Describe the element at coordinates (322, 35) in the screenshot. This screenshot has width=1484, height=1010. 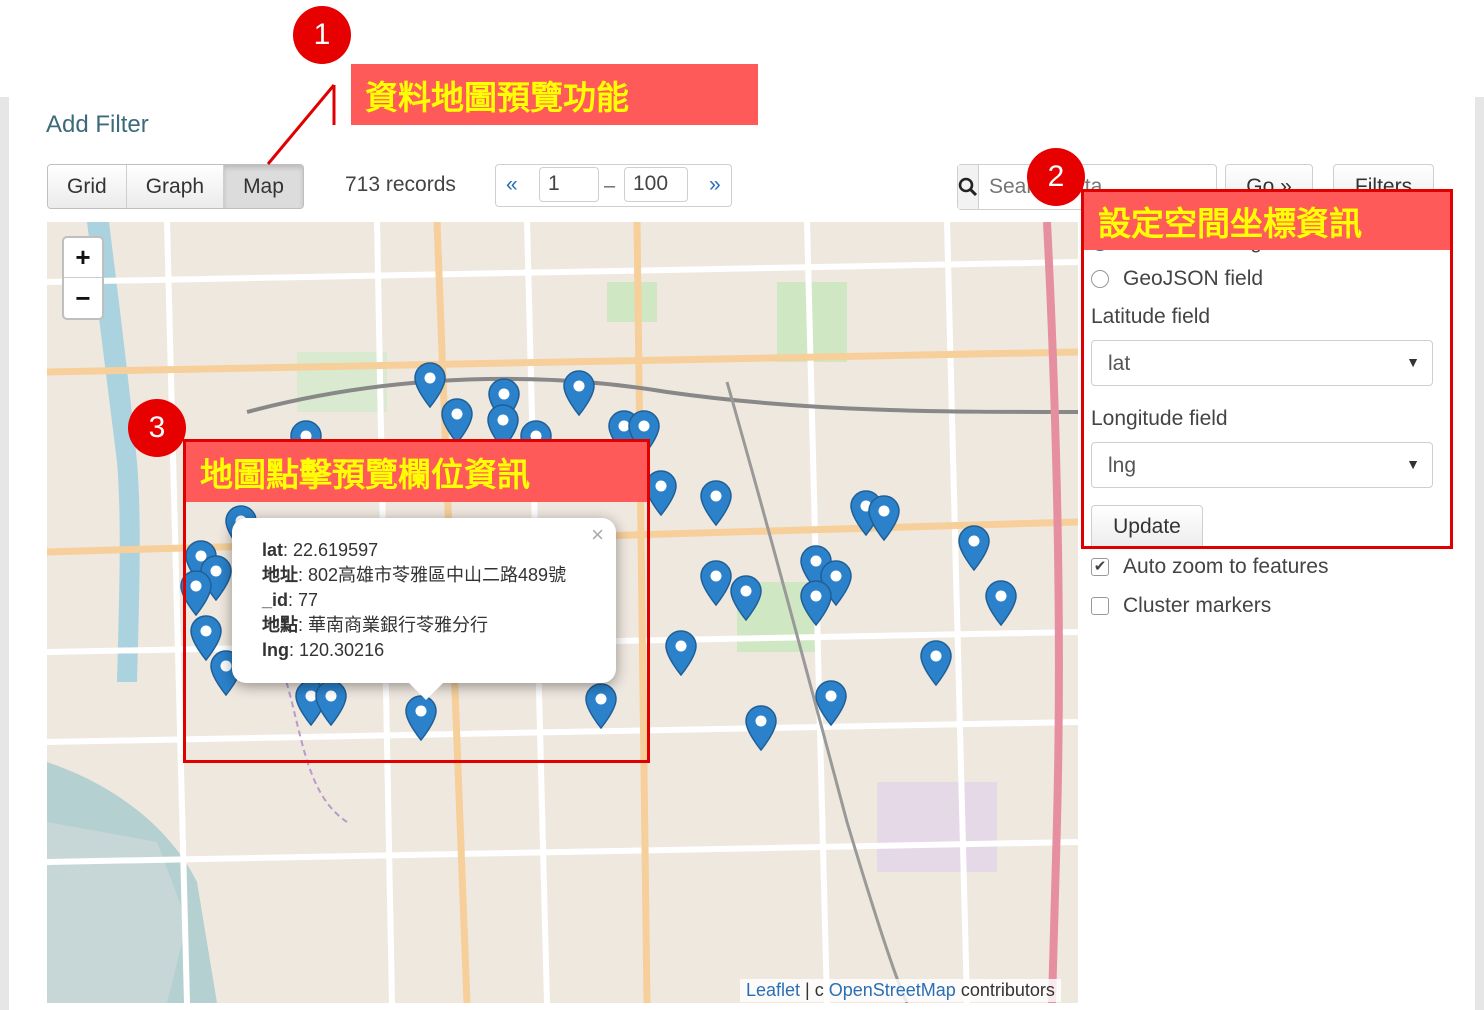
I see `annotation-badge-1: 1` at that location.